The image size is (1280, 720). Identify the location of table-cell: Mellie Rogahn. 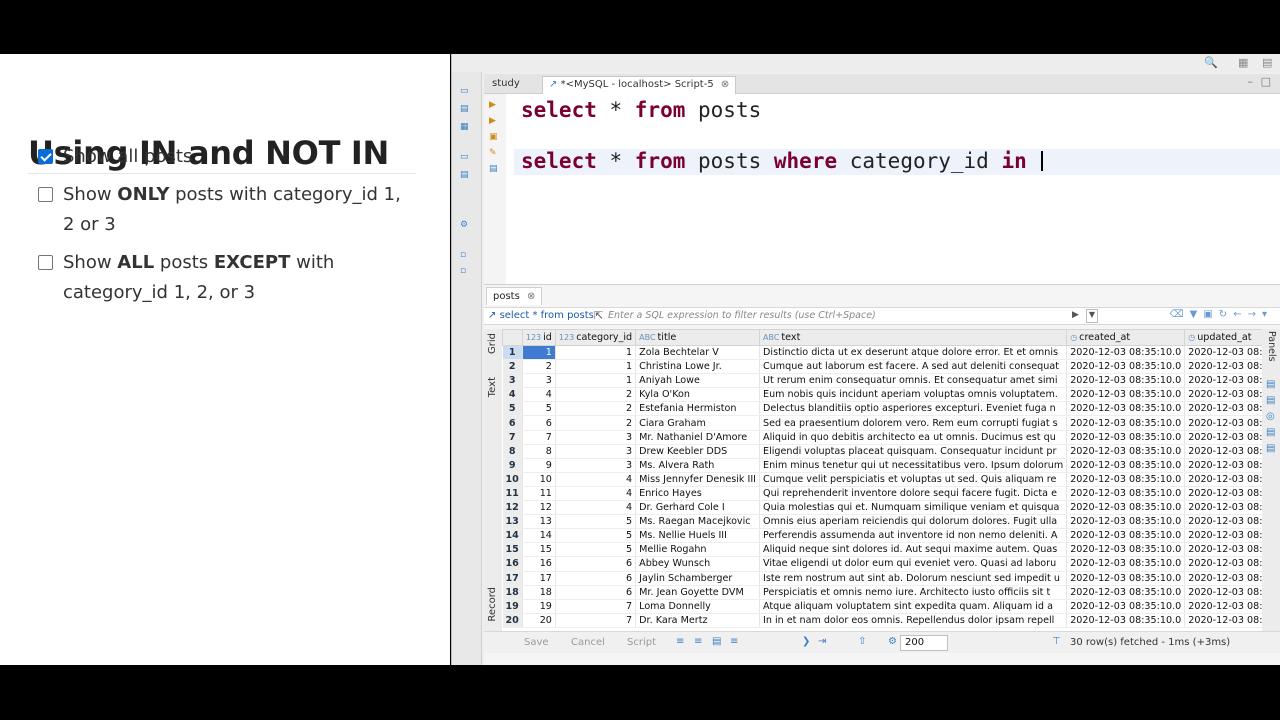
(698, 550).